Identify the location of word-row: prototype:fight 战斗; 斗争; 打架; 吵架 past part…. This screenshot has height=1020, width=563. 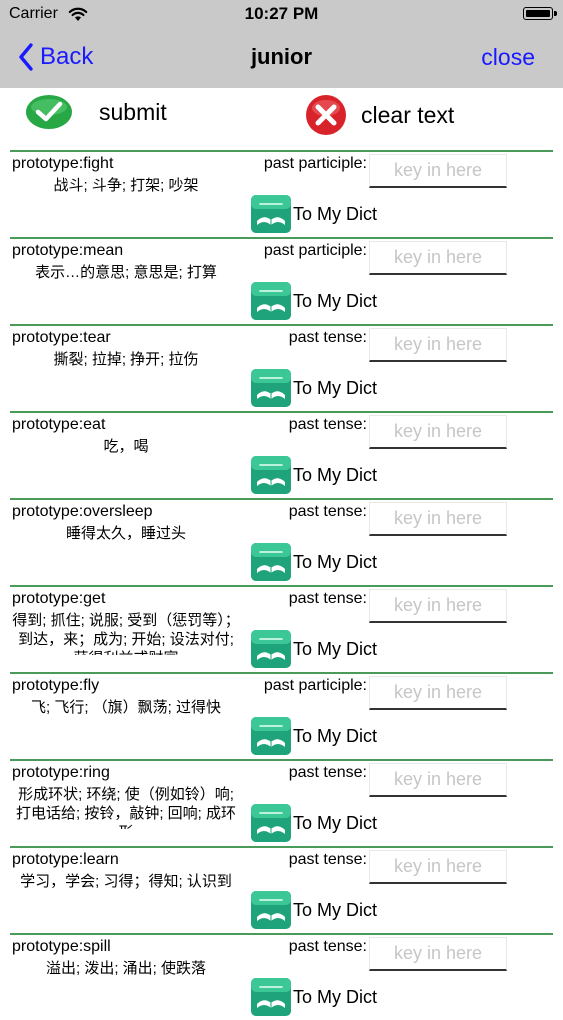
(281, 193).